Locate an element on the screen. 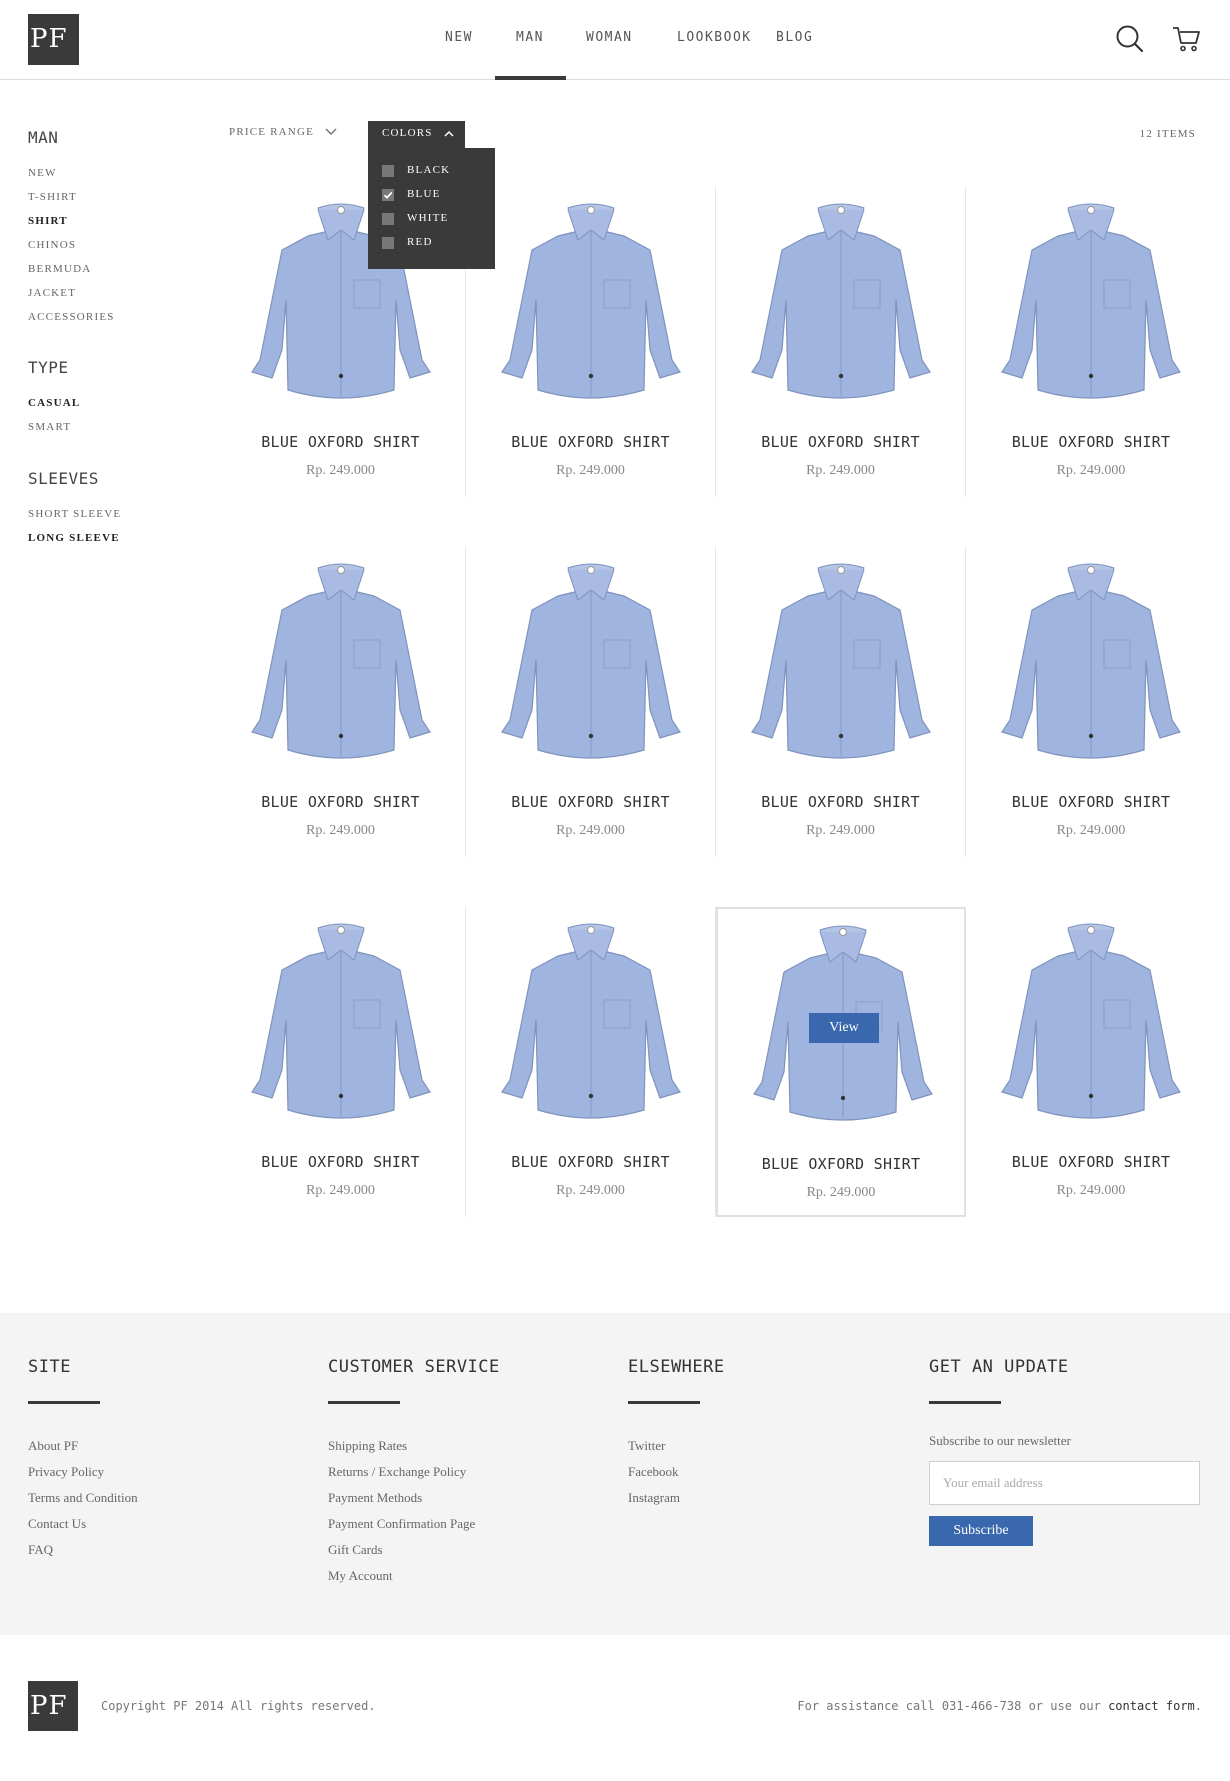 The height and width of the screenshot is (1781, 1230). color-option-blue: BLUE is located at coordinates (431, 198).